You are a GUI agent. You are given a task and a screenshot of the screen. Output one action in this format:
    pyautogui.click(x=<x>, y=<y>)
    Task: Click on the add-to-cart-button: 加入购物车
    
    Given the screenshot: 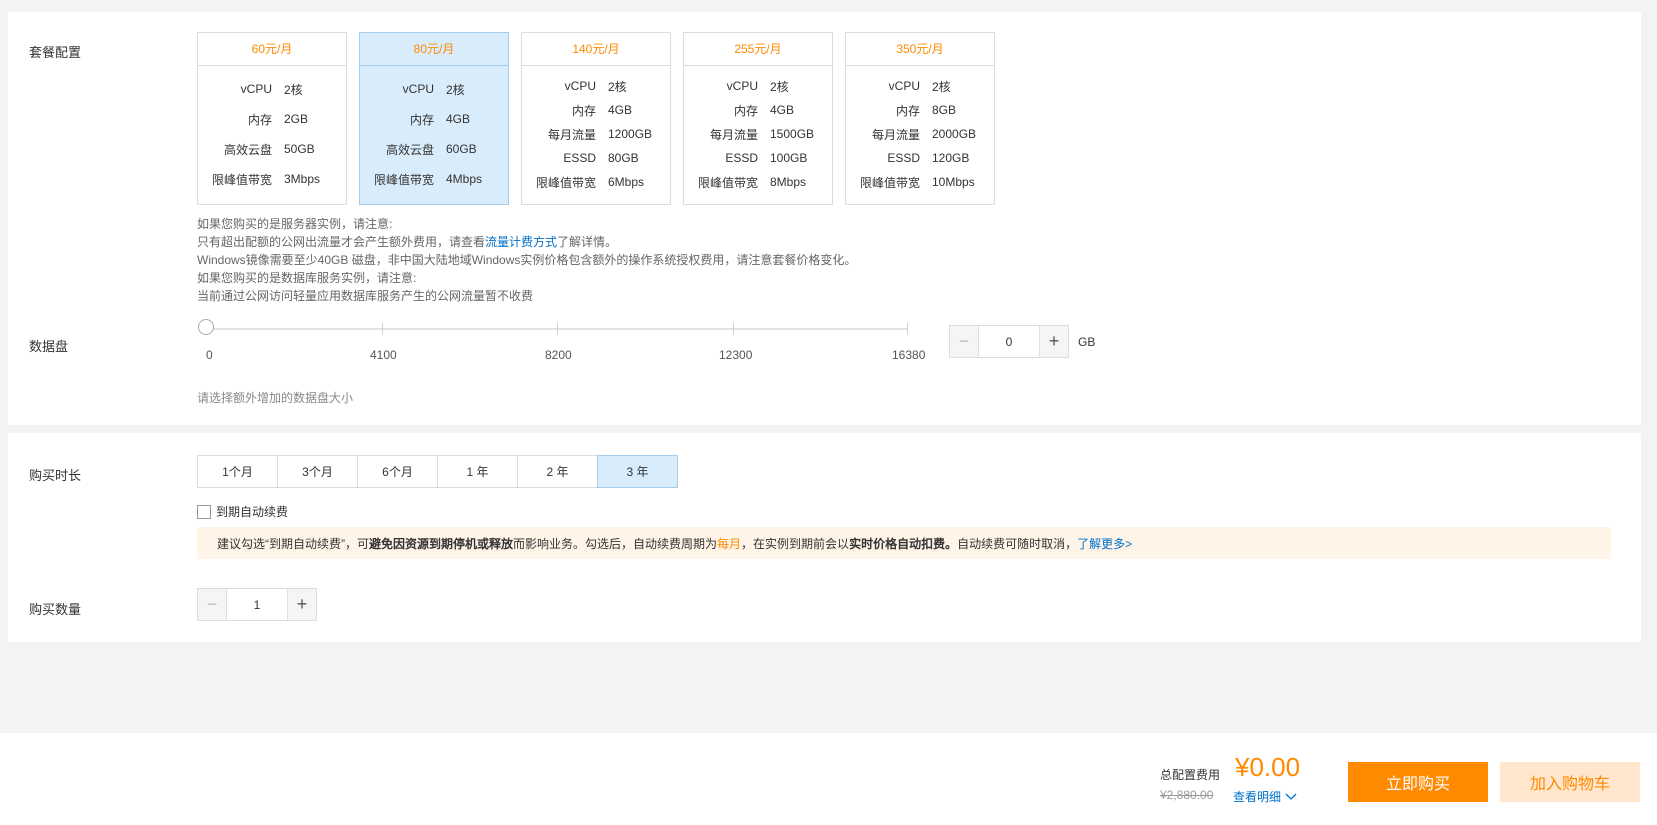 What is the action you would take?
    pyautogui.click(x=1570, y=782)
    